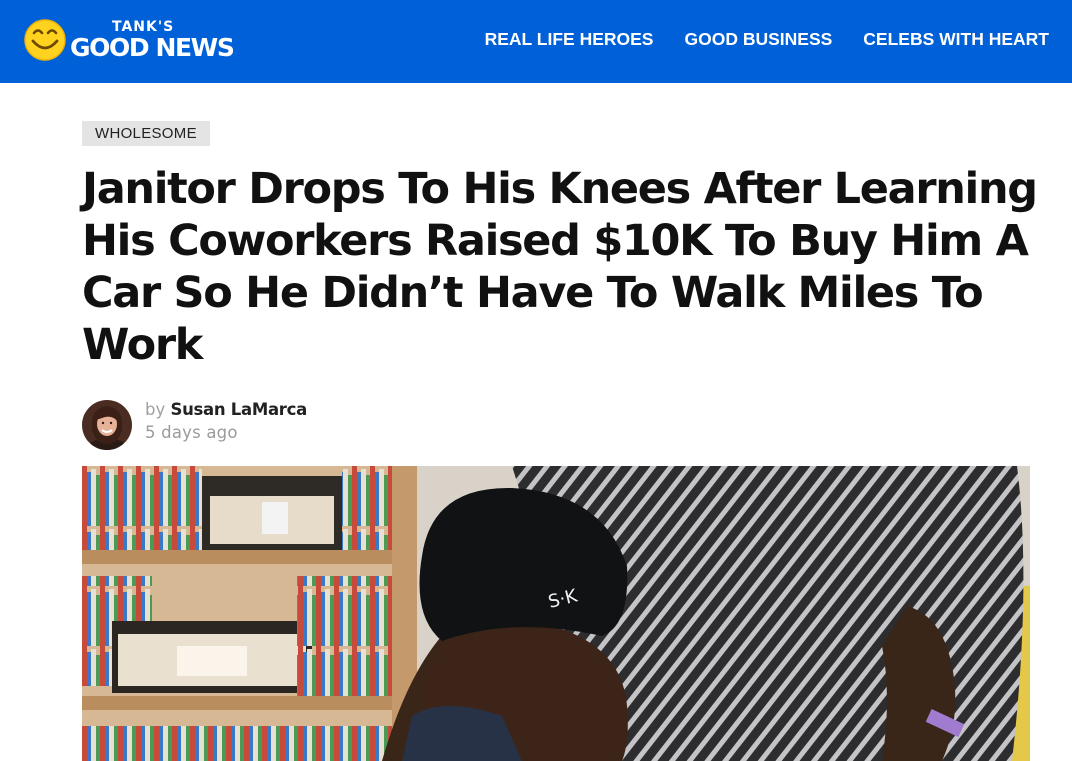 The image size is (1072, 761). What do you see at coordinates (146, 133) in the screenshot?
I see `category-tag: WHOLESOME` at bounding box center [146, 133].